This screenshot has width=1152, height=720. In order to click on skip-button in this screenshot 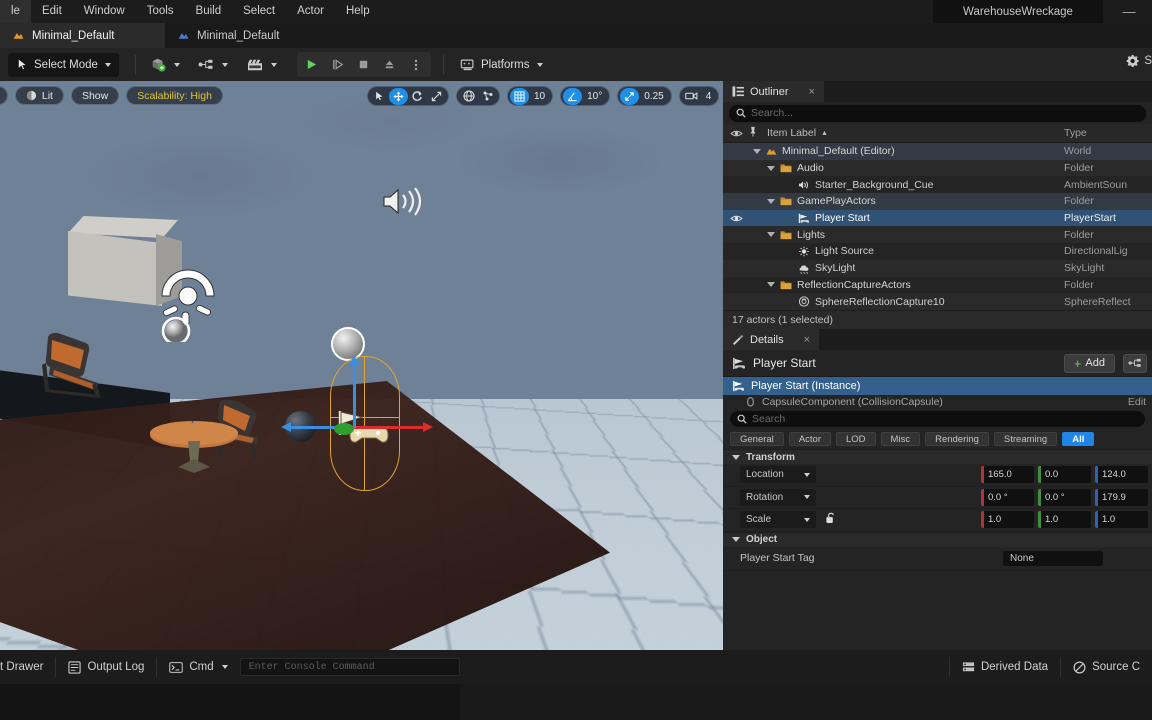, I will do `click(338, 64)`.